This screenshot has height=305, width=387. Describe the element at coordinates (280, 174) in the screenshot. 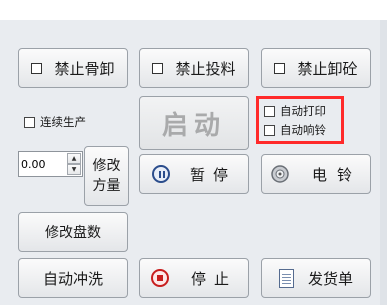

I see `bell-icon` at that location.